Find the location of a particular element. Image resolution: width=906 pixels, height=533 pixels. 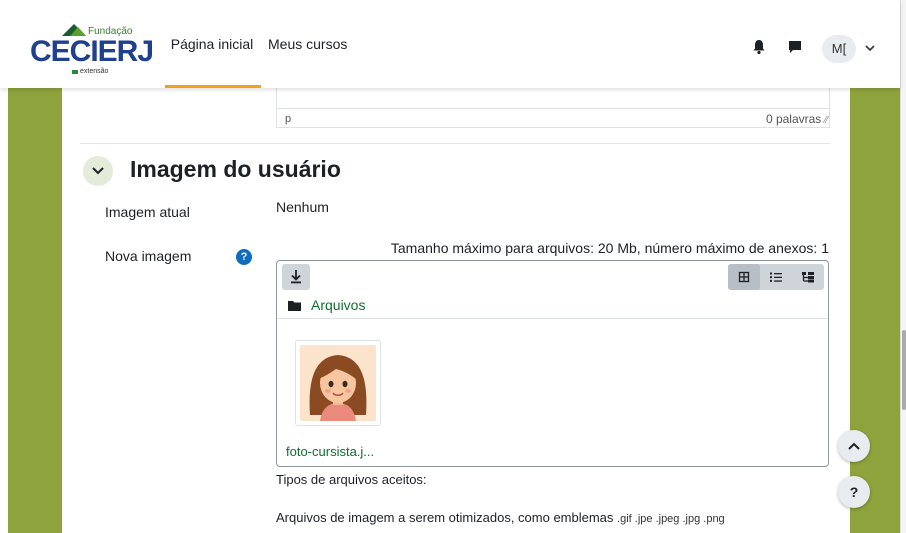

current-image-label: Imagem atual is located at coordinates (147, 212).